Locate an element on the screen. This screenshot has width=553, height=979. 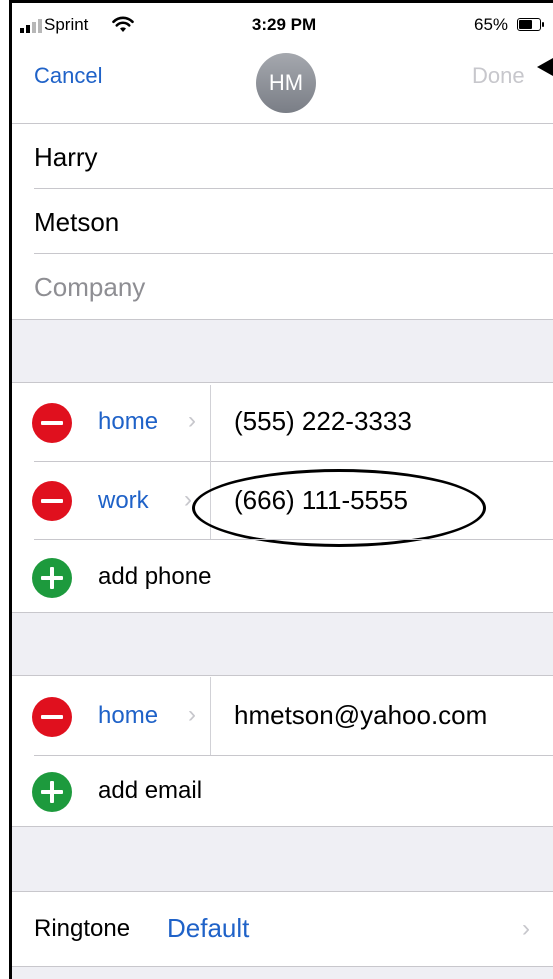
delete-phone-home-icon is located at coordinates (52, 423).